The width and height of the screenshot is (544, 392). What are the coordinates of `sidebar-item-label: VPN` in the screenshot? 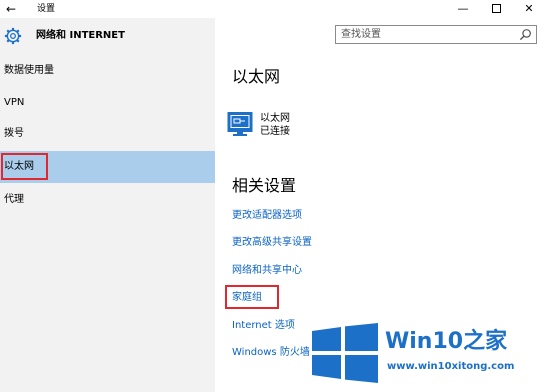 It's located at (14, 102).